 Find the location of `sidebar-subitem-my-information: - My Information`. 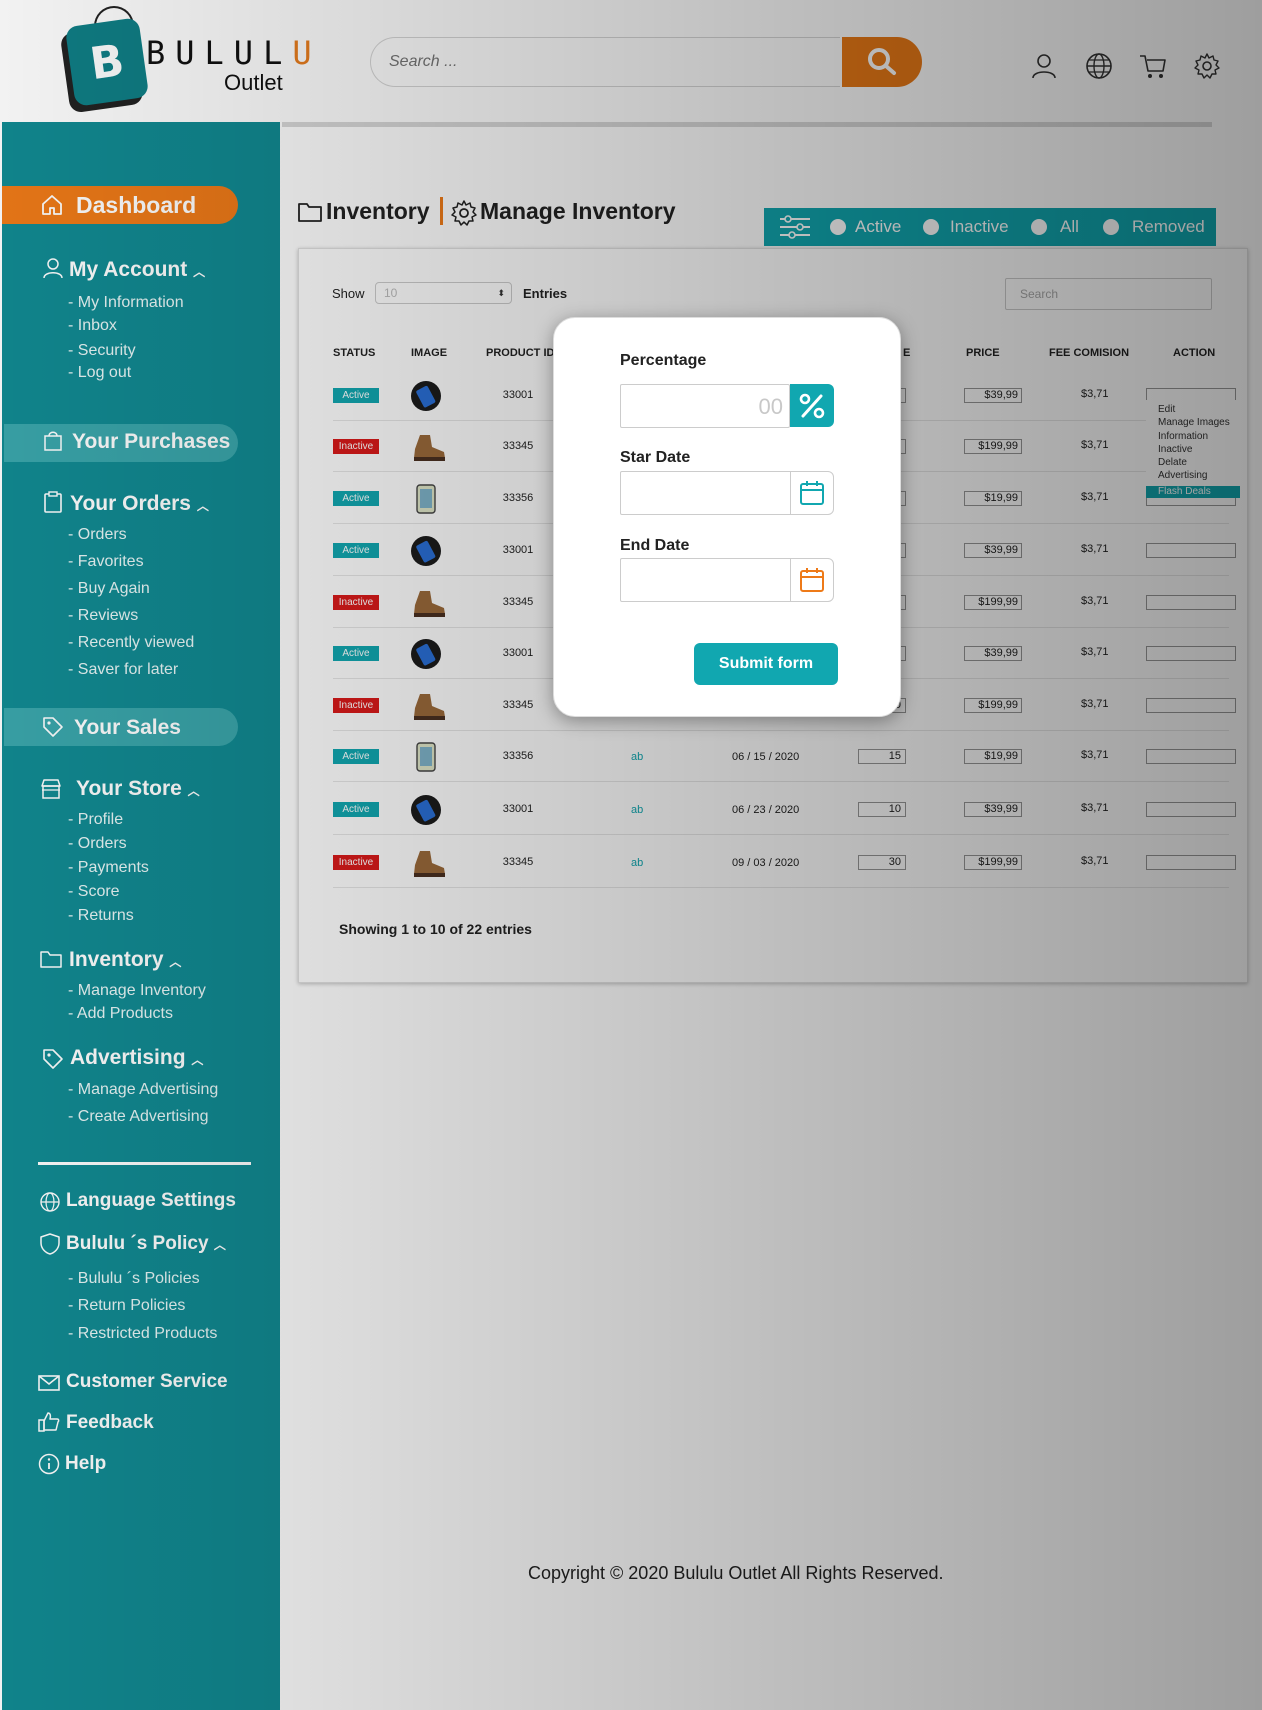

sidebar-subitem-my-information: - My Information is located at coordinates (126, 303).